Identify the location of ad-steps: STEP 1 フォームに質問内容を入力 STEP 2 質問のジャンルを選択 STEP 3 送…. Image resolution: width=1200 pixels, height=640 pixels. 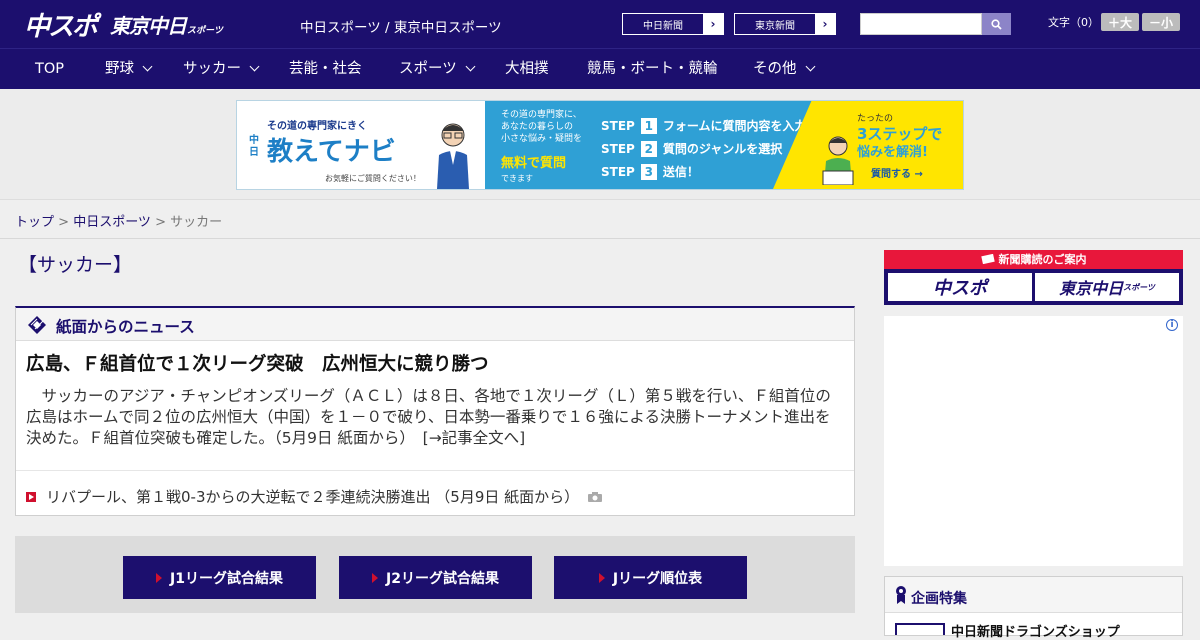
(703, 149).